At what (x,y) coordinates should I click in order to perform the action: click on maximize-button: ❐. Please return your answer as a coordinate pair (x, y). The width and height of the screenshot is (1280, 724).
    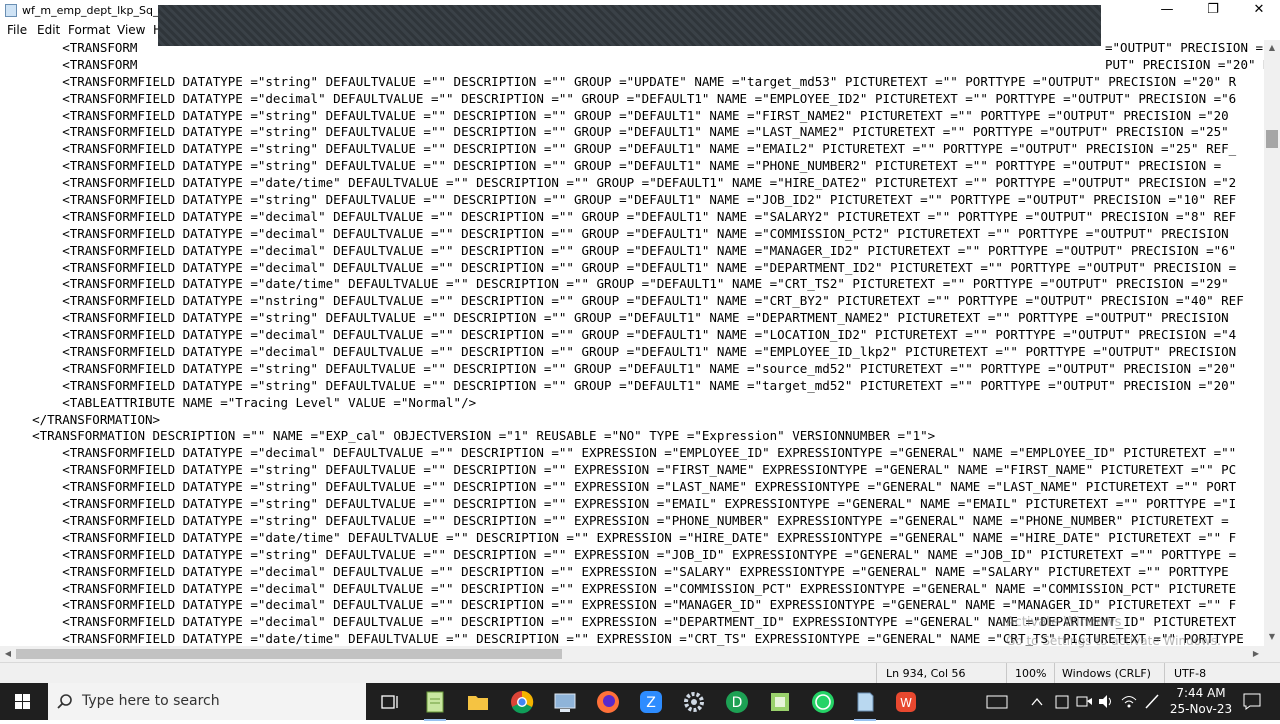
    Looking at the image, I should click on (1213, 11).